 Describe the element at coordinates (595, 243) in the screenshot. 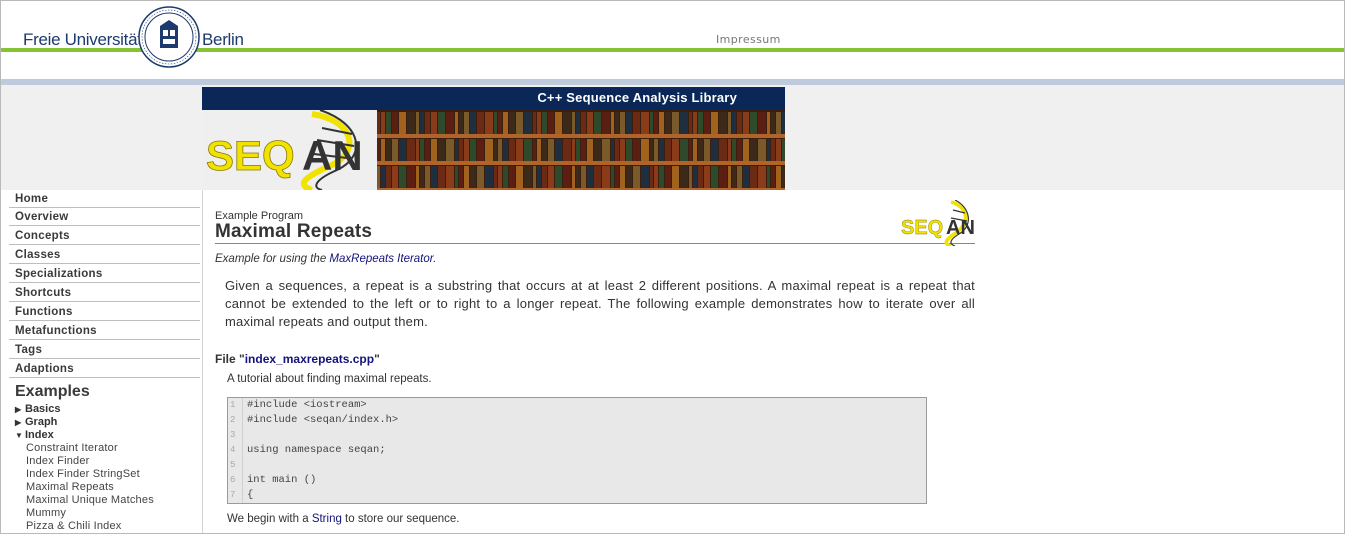

I see `title-divider` at that location.